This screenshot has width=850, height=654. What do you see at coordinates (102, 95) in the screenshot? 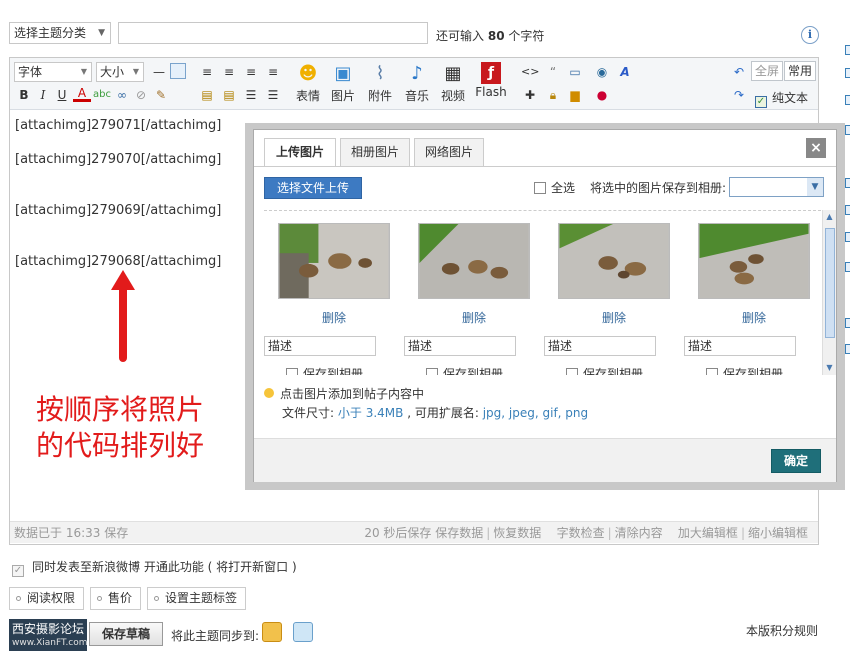
I see `spellcheck-icon: abc` at bounding box center [102, 95].